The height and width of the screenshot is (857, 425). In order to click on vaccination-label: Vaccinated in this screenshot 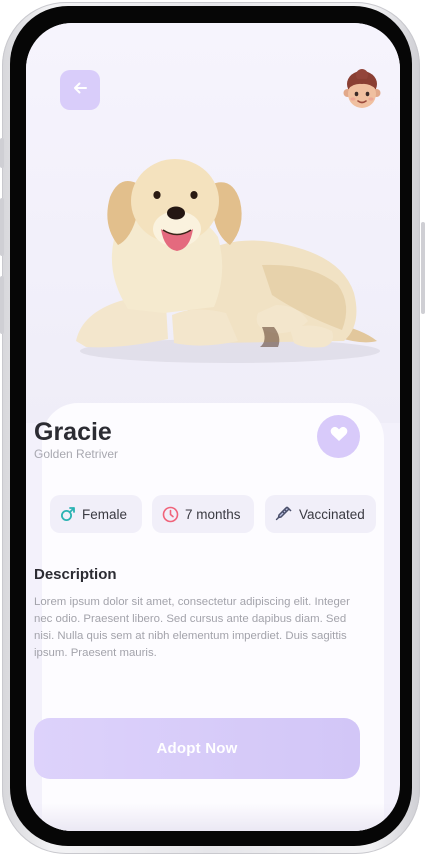, I will do `click(332, 514)`.